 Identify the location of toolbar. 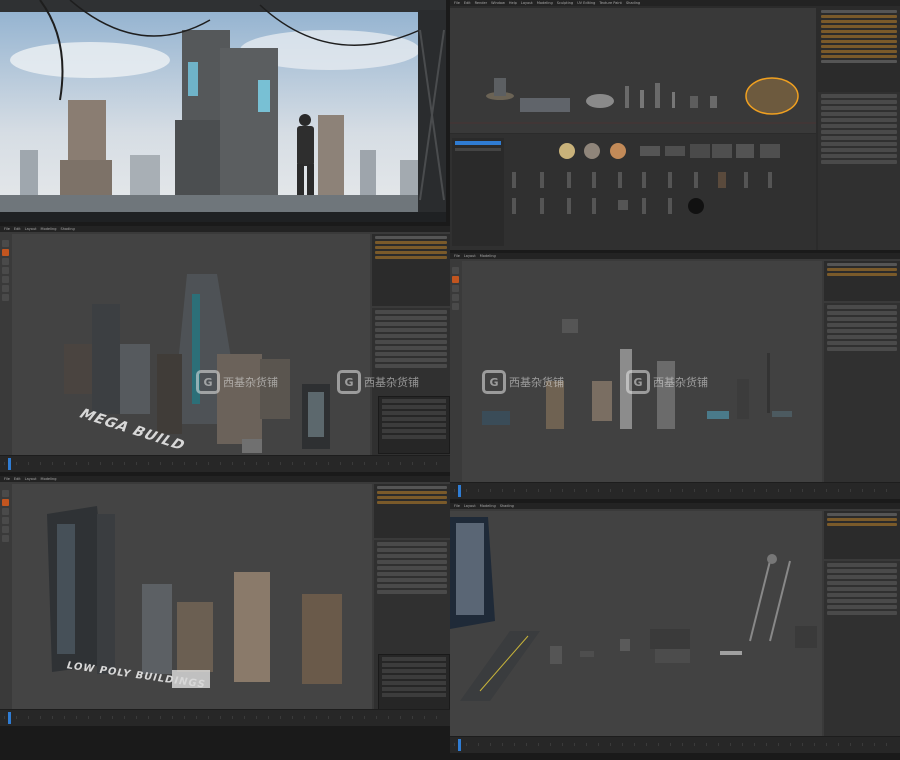
(5, 270).